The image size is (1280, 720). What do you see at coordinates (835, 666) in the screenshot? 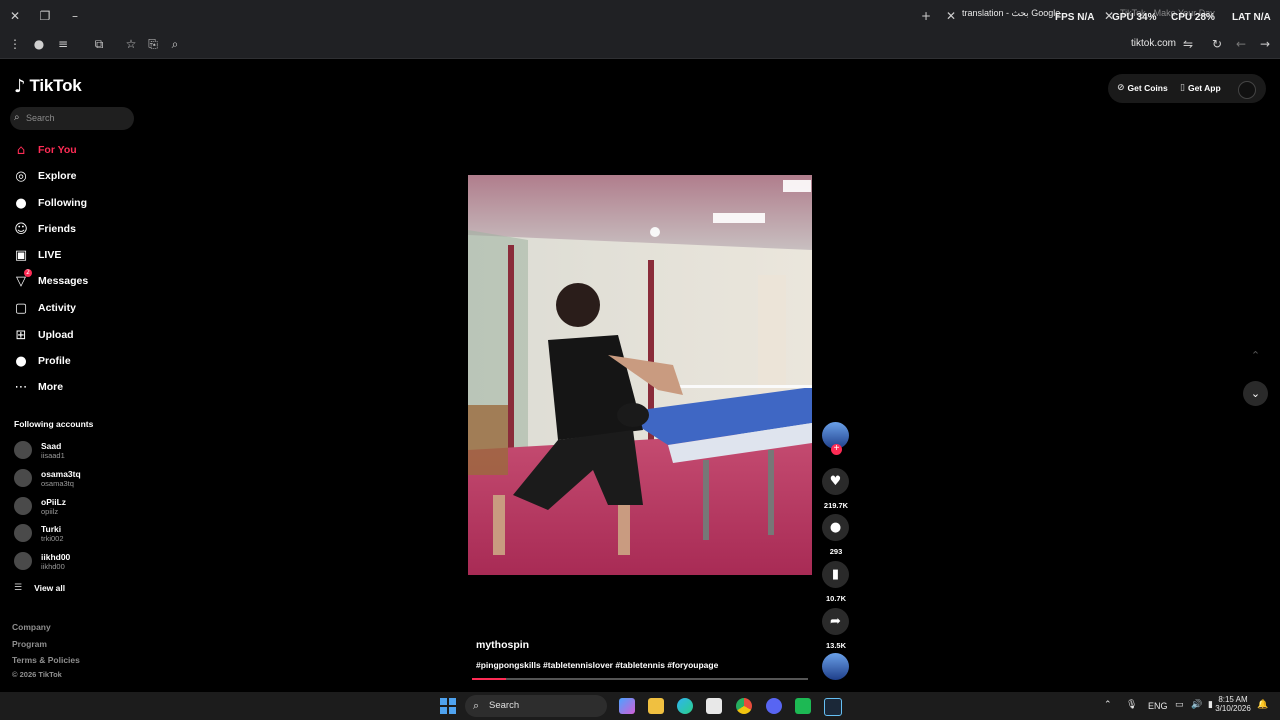
I see `sound-disc-avatar` at bounding box center [835, 666].